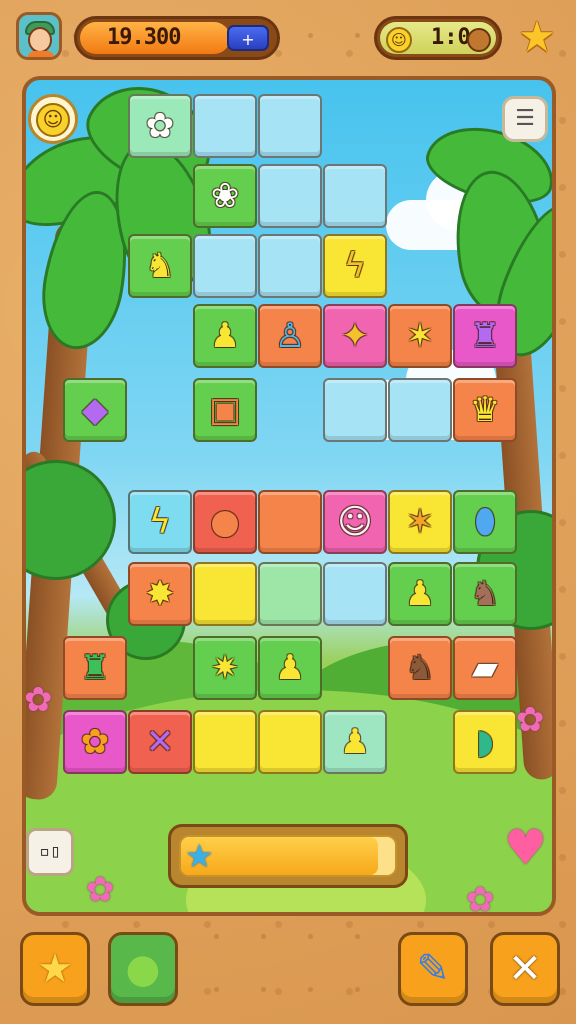  I want to click on smile-icon: ☺, so click(399, 40).